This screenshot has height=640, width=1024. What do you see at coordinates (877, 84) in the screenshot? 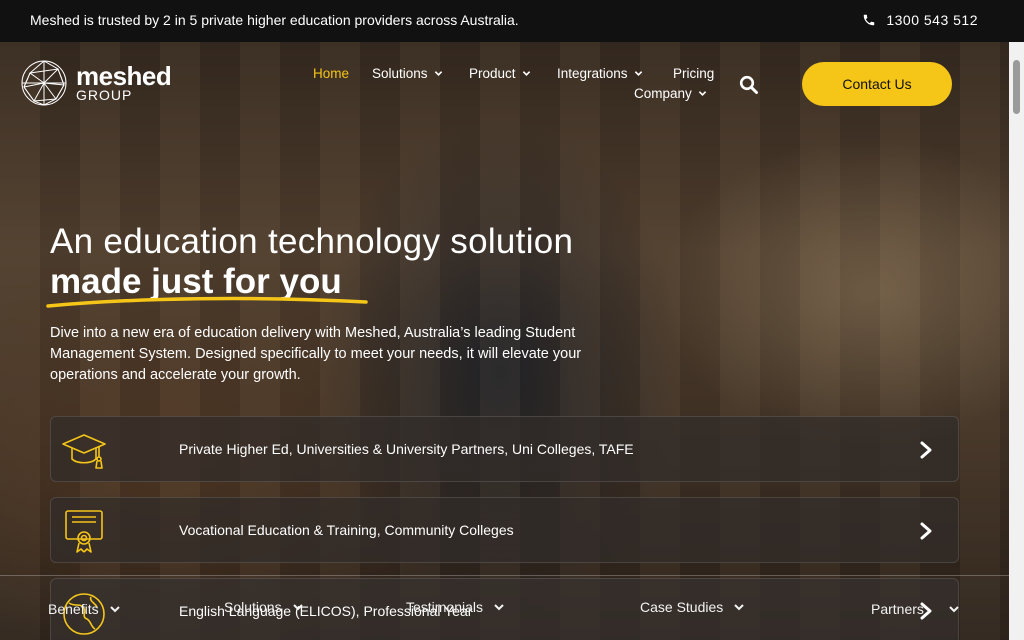
I see `contact-us-button: Contact Us` at bounding box center [877, 84].